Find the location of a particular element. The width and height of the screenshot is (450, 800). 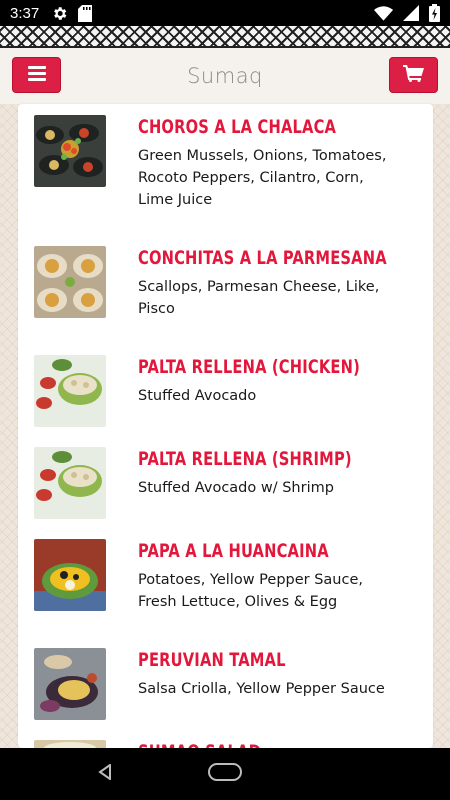

app-title: Sumaq is located at coordinates (225, 76).